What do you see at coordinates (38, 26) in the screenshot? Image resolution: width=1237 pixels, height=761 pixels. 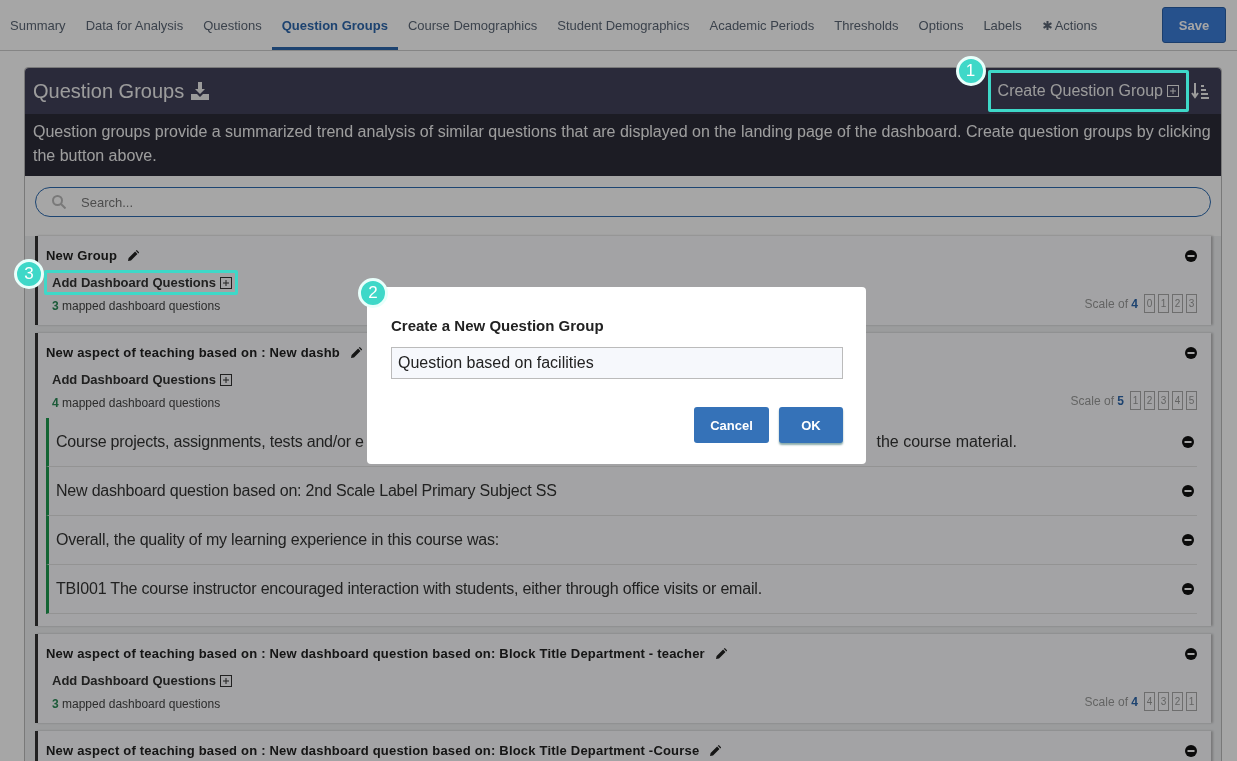 I see `tab: Summary` at bounding box center [38, 26].